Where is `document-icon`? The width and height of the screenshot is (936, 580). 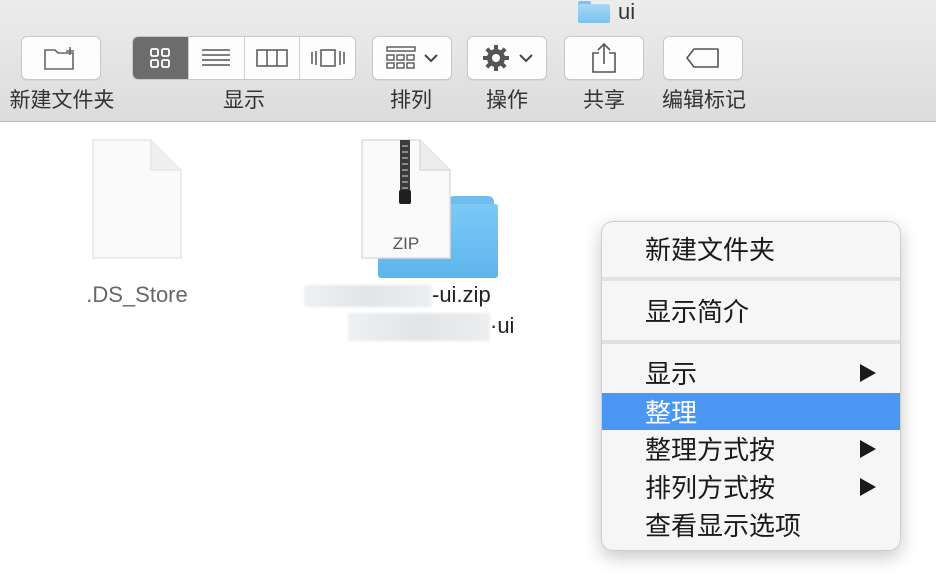 document-icon is located at coordinates (137, 199).